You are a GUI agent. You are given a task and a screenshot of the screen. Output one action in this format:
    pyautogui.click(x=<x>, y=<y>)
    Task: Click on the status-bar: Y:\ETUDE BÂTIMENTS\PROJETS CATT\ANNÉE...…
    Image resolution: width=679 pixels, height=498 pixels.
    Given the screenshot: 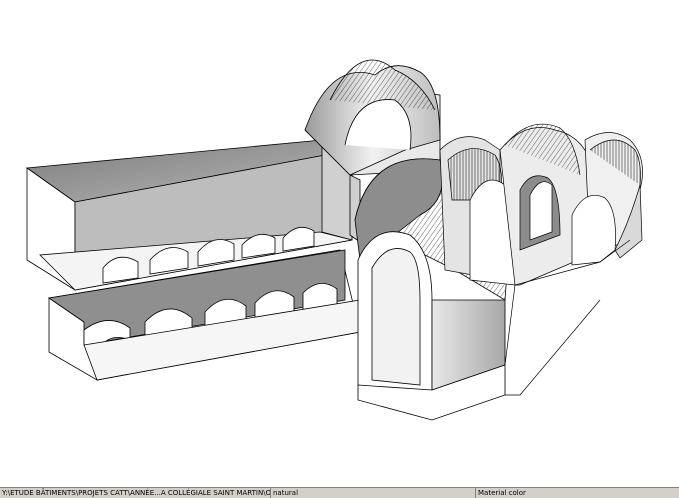 What is the action you would take?
    pyautogui.click(x=339, y=492)
    